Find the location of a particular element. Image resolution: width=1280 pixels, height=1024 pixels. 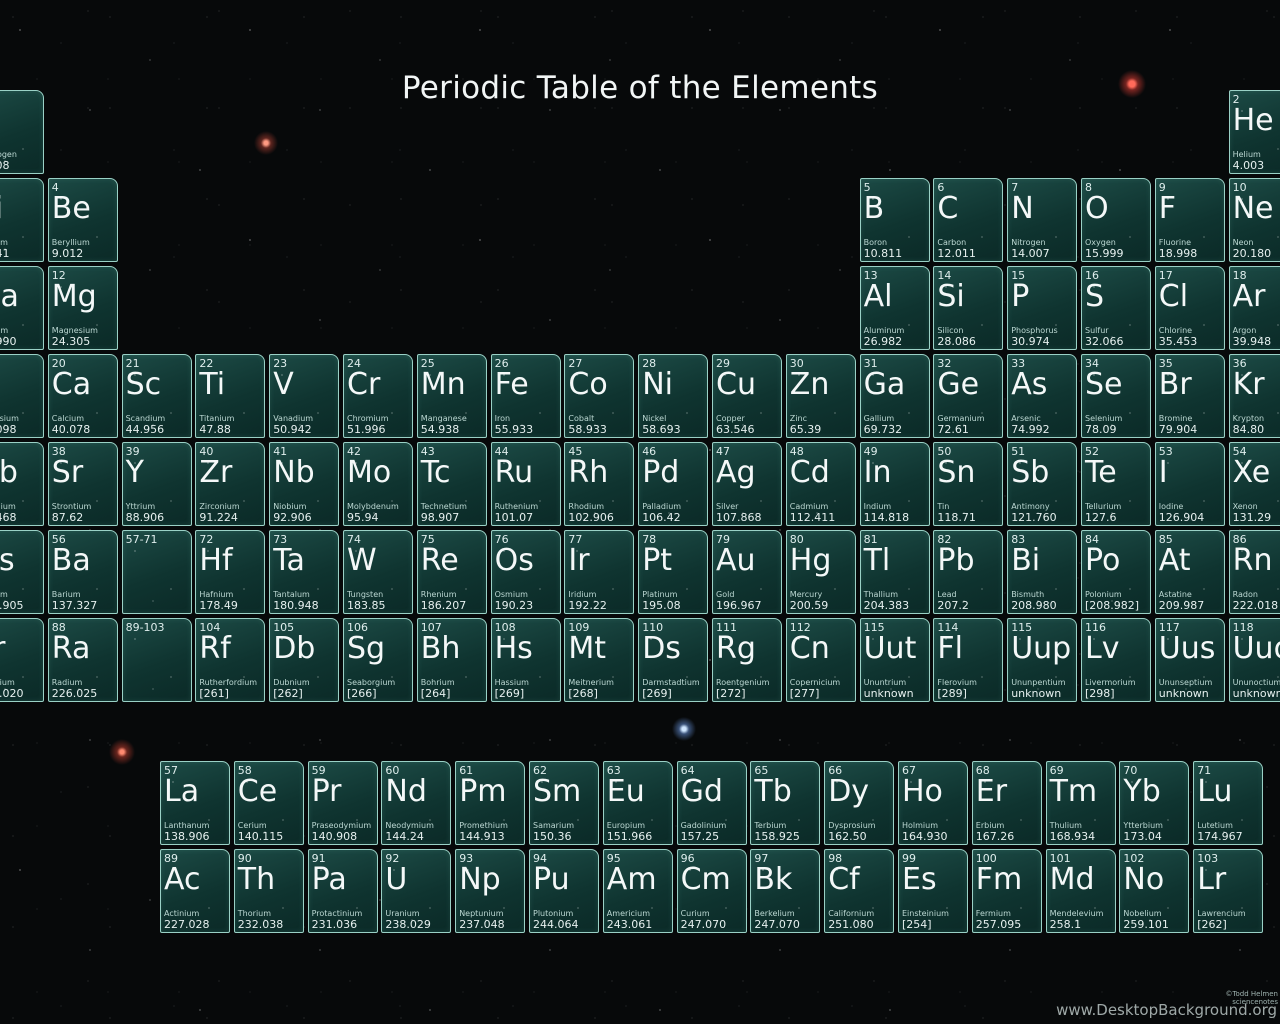

element-tile: 41 Nb Niobium 92.906 is located at coordinates (304, 484).